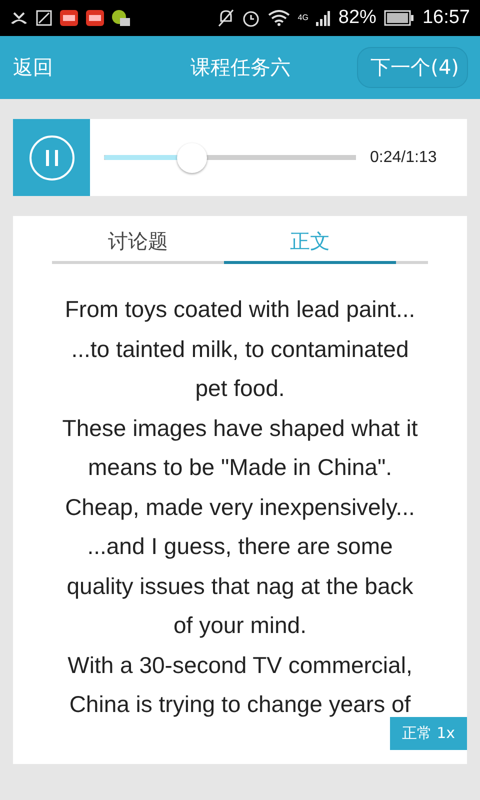 The image size is (480, 800). Describe the element at coordinates (279, 18) in the screenshot. I see `wifi-icon` at that location.